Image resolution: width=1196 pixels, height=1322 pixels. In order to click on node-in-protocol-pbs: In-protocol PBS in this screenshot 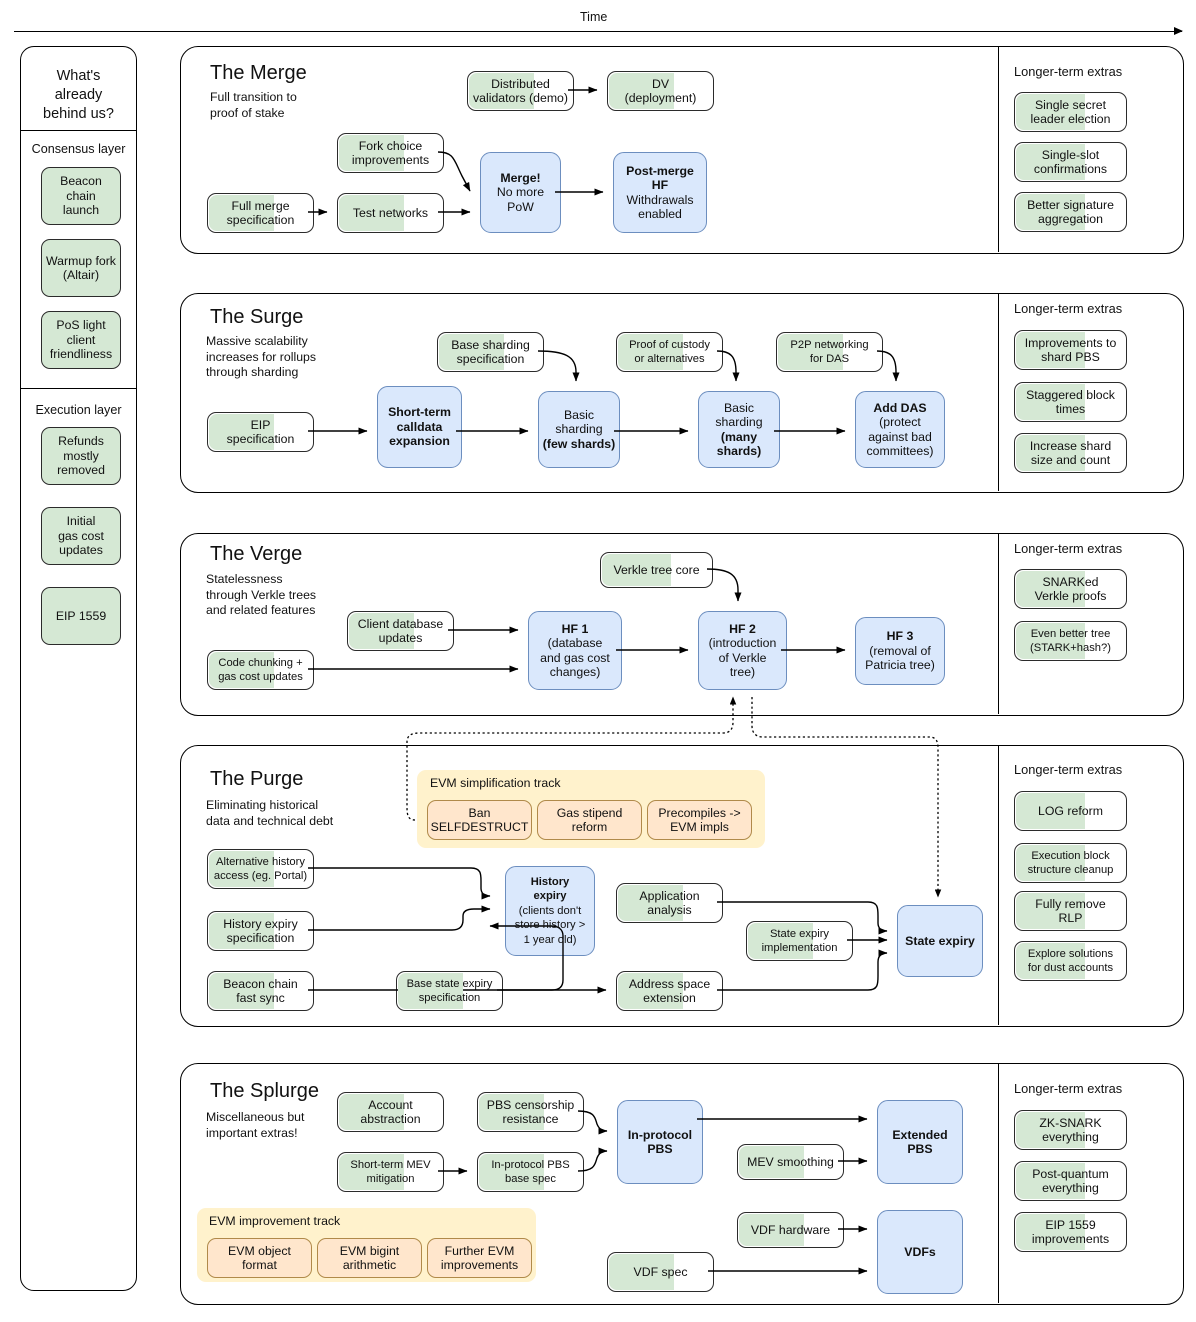, I will do `click(660, 1142)`.